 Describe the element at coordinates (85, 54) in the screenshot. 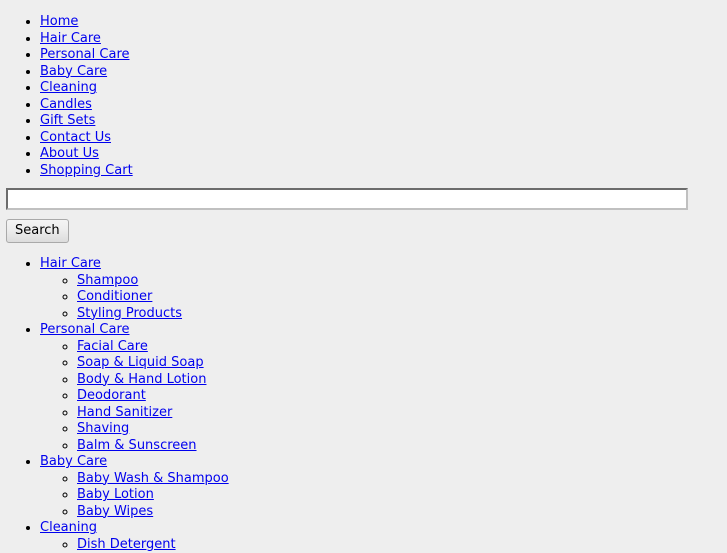

I see `nav-link-personal-care: Personal Care` at that location.